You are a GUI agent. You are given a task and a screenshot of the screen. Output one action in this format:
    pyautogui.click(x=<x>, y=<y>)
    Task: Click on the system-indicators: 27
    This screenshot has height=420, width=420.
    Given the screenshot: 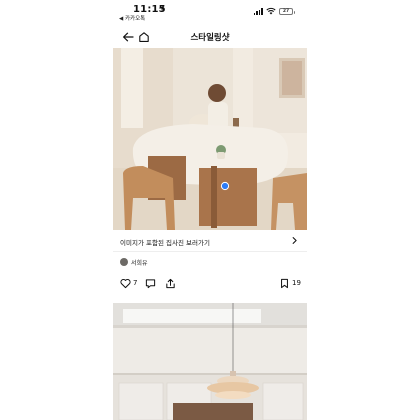 What is the action you would take?
    pyautogui.click(x=274, y=11)
    